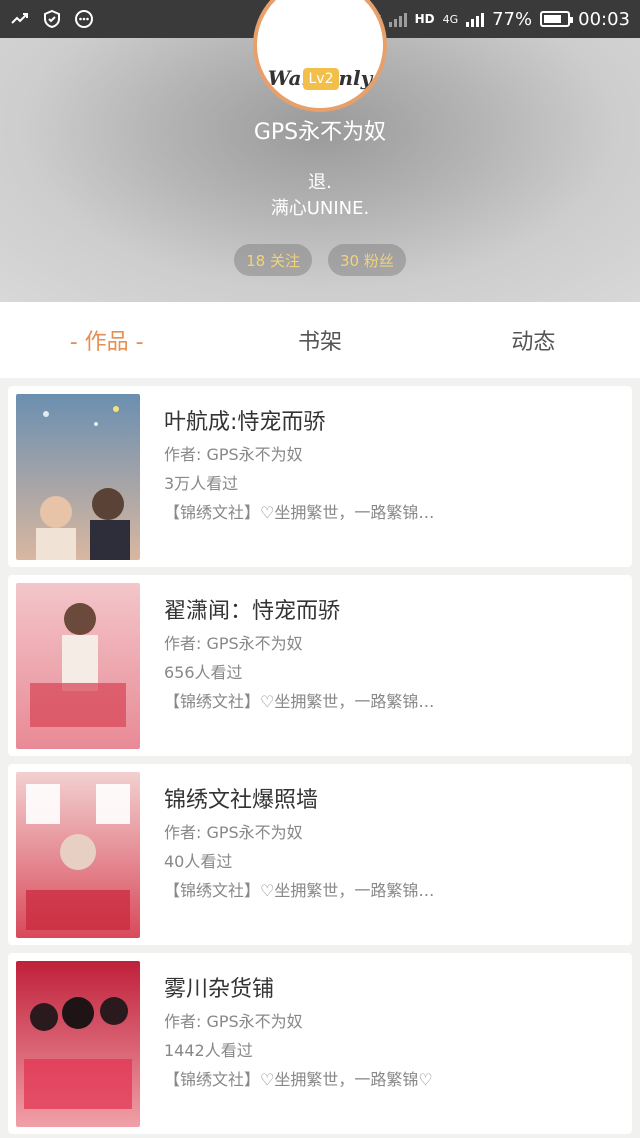  I want to click on book-views: 656人看过, so click(203, 672).